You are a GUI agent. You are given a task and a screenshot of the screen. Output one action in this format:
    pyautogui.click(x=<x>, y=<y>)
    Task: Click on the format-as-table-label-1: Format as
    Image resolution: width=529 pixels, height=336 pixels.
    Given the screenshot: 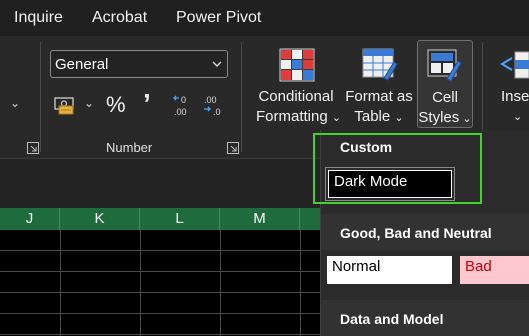 What is the action you would take?
    pyautogui.click(x=379, y=96)
    